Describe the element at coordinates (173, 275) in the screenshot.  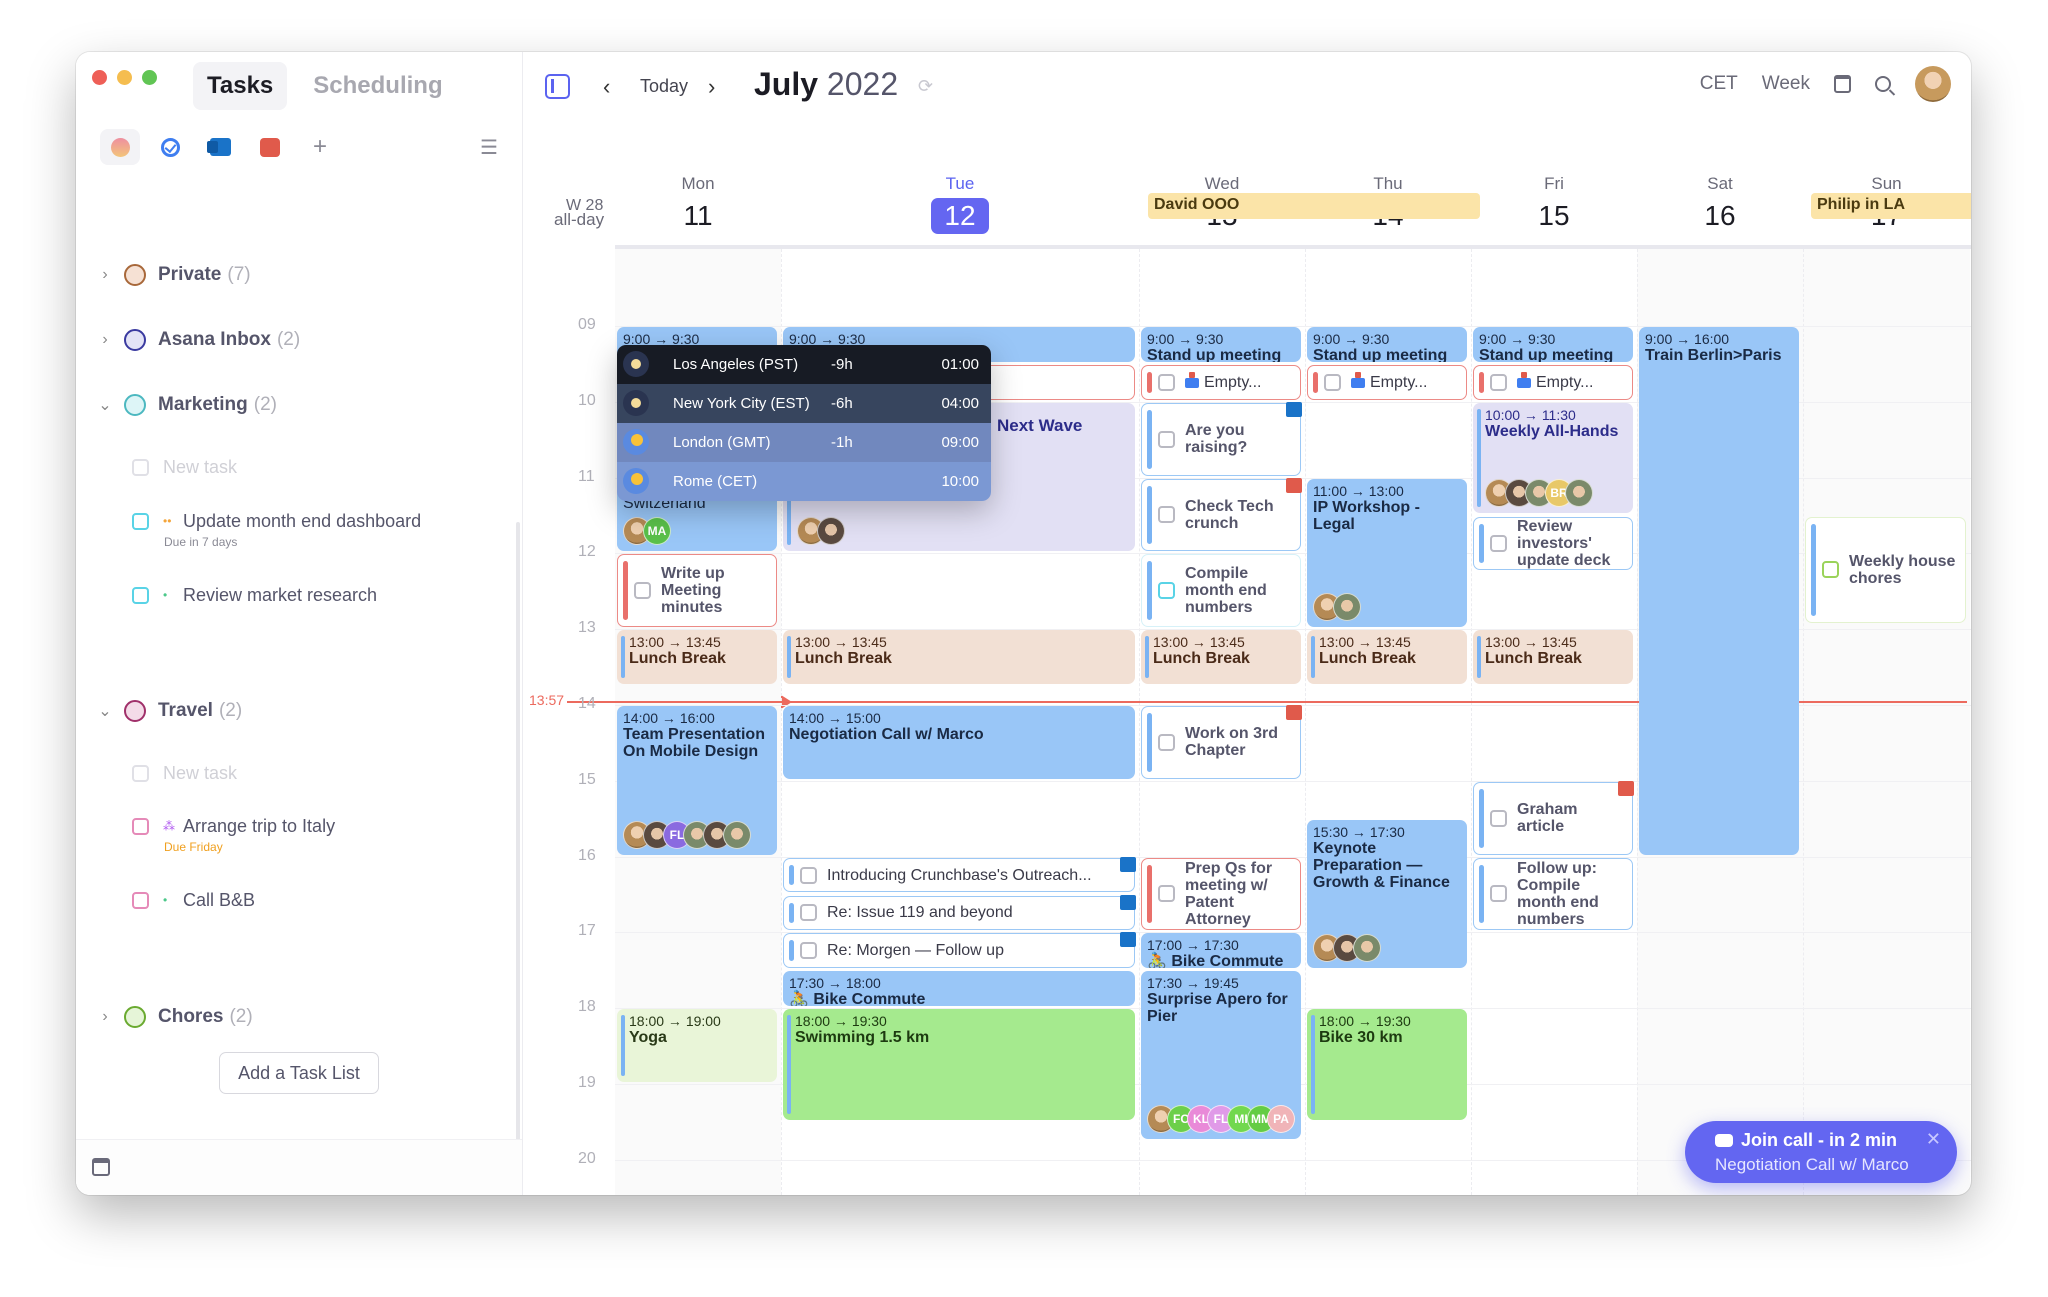
I see `task-list-private: › Private (7)` at that location.